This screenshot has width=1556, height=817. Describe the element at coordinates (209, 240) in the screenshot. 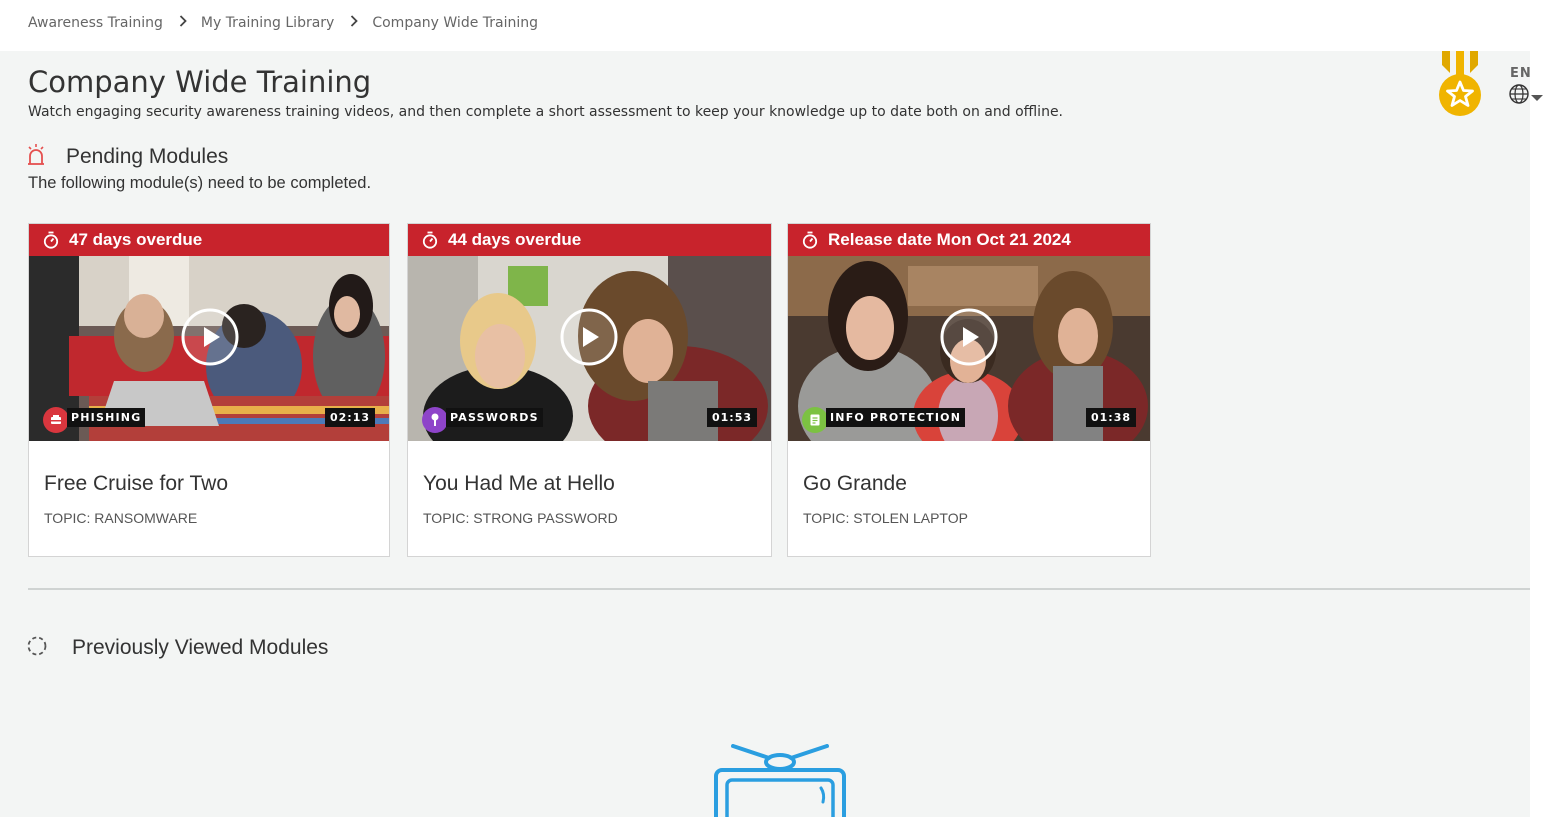

I see `status-banner: 47 days overdue` at that location.